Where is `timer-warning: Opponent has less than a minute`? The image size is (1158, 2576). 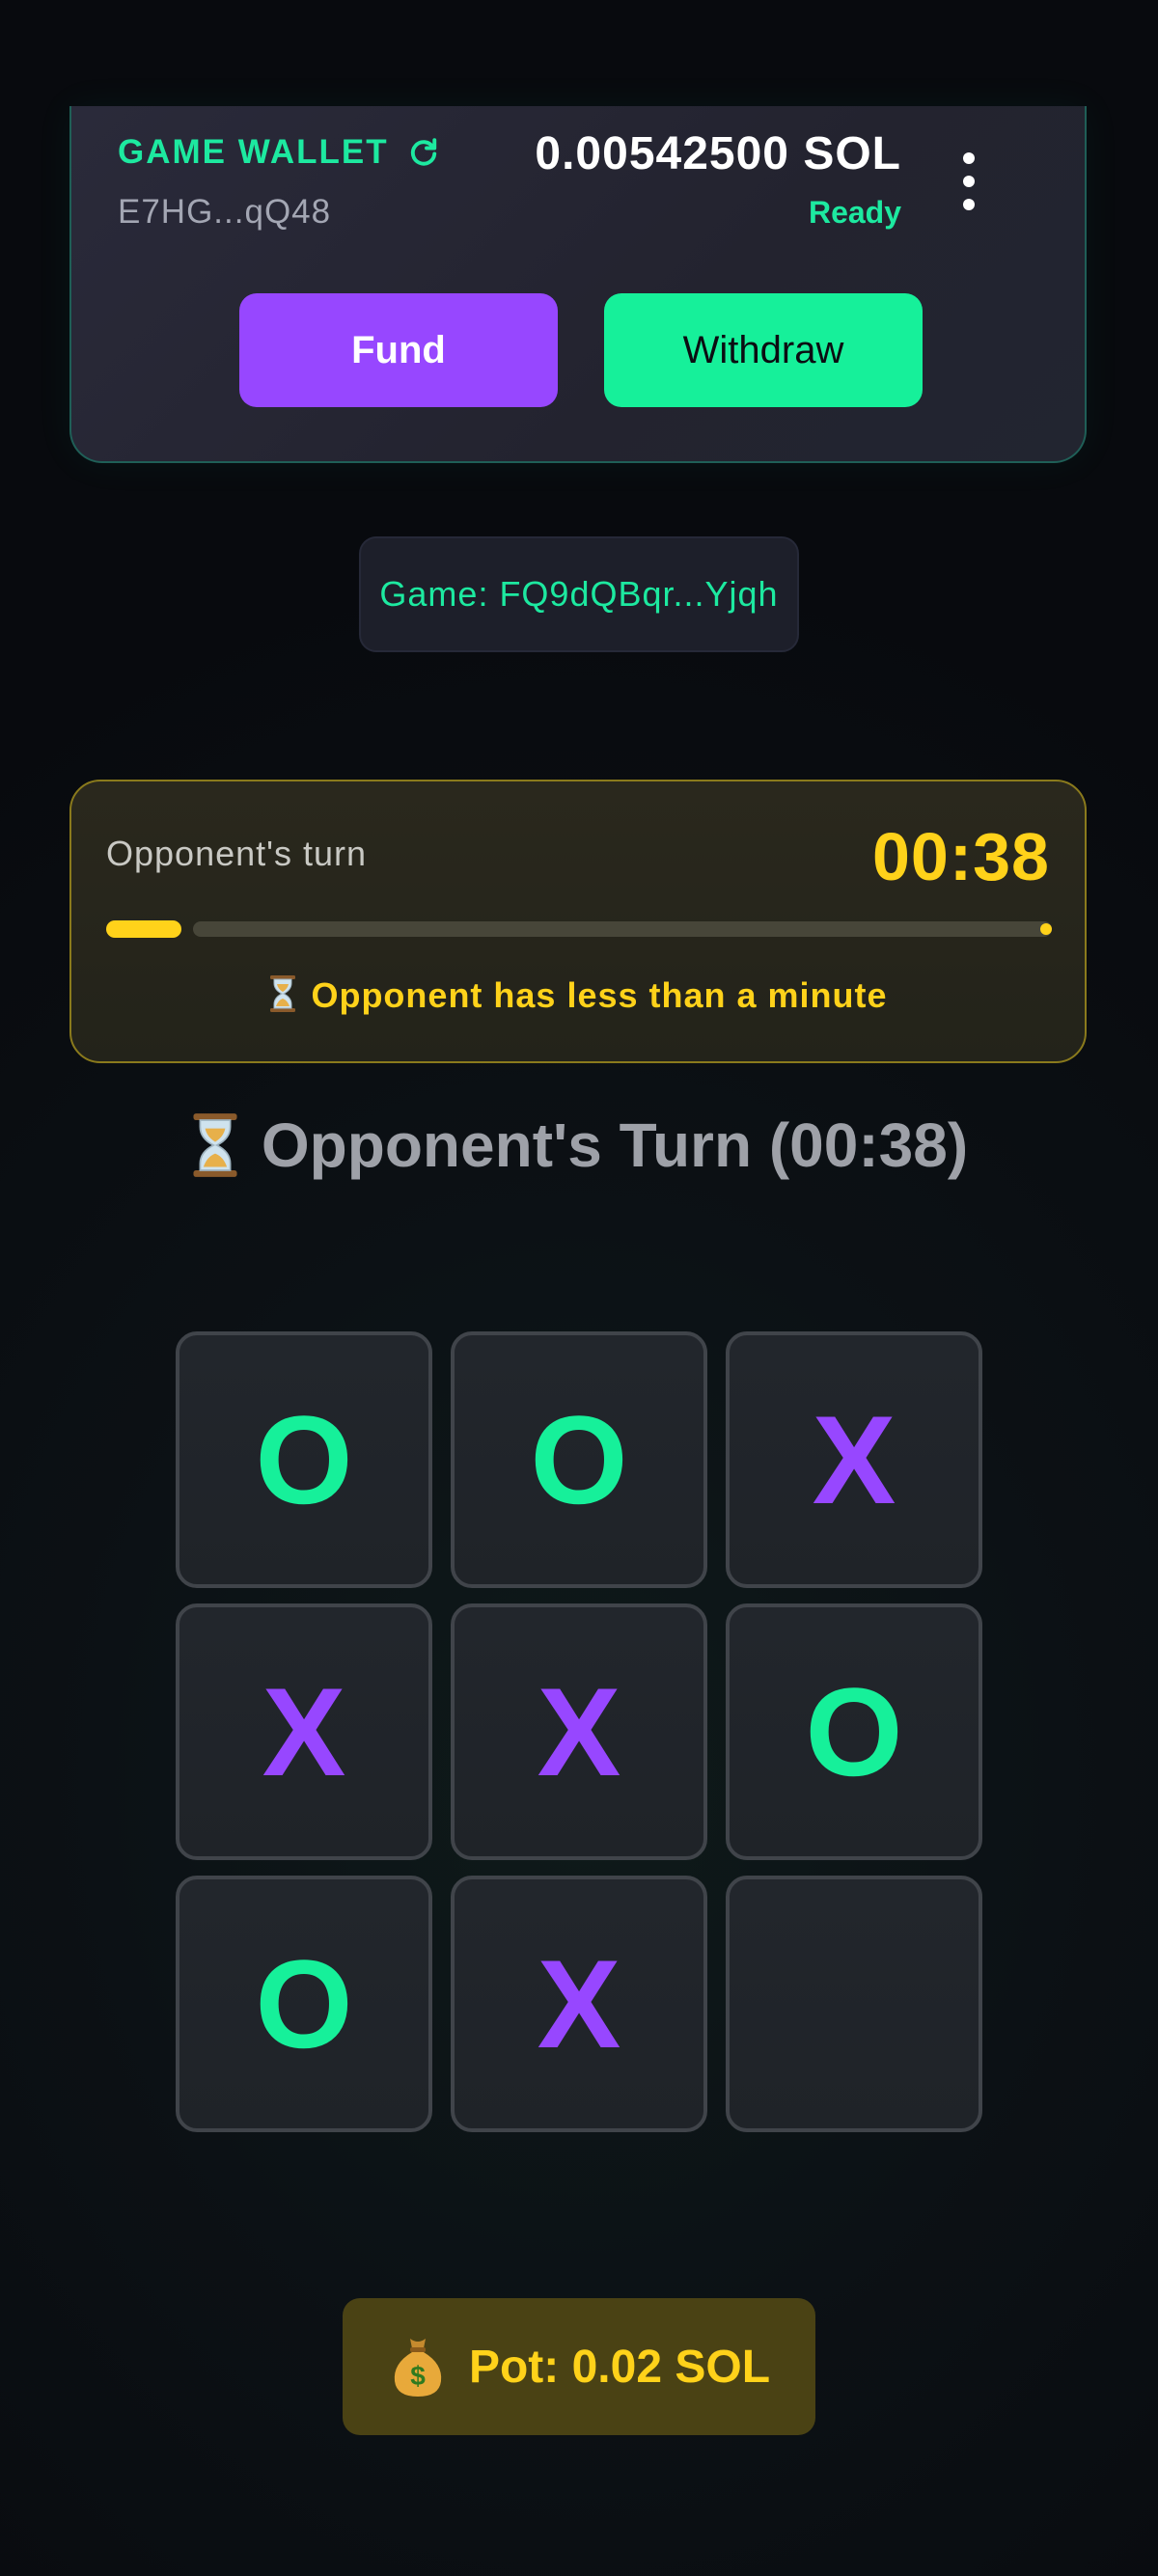
timer-warning: Opponent has less than a minute is located at coordinates (578, 995).